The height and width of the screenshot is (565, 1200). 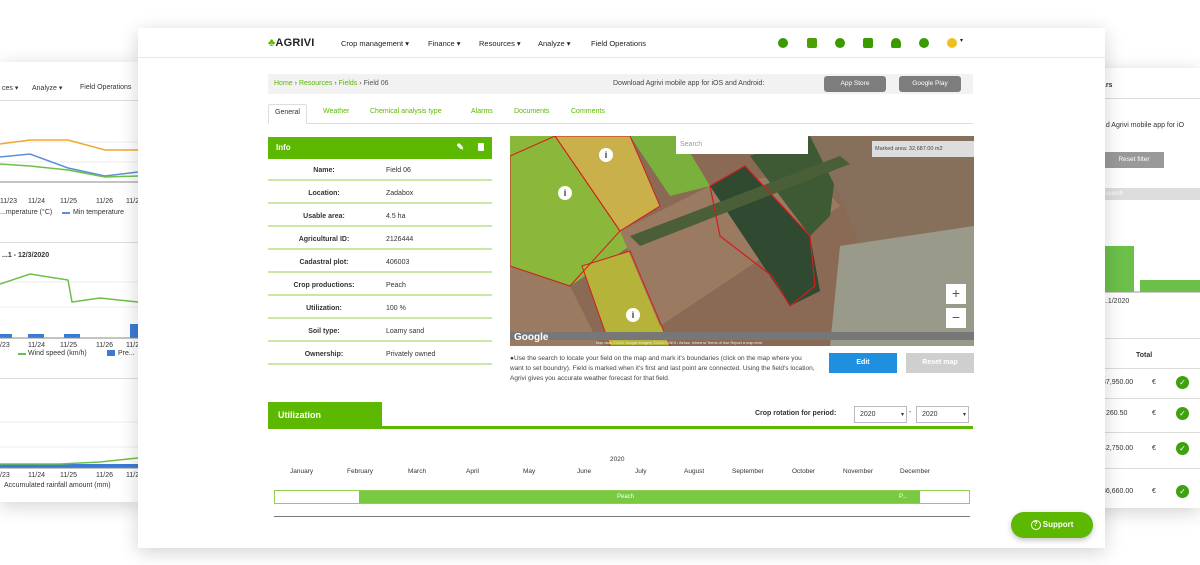 I want to click on breadcrumb-current: Field 06, so click(x=376, y=83).